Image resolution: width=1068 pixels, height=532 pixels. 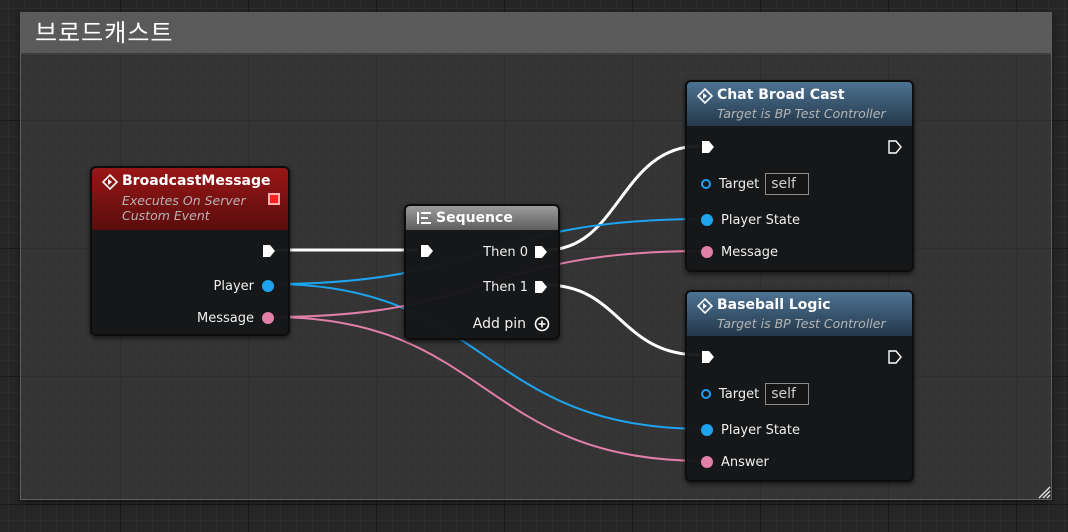 I want to click on chat-exec-in-pin-icon, so click(x=708, y=147).